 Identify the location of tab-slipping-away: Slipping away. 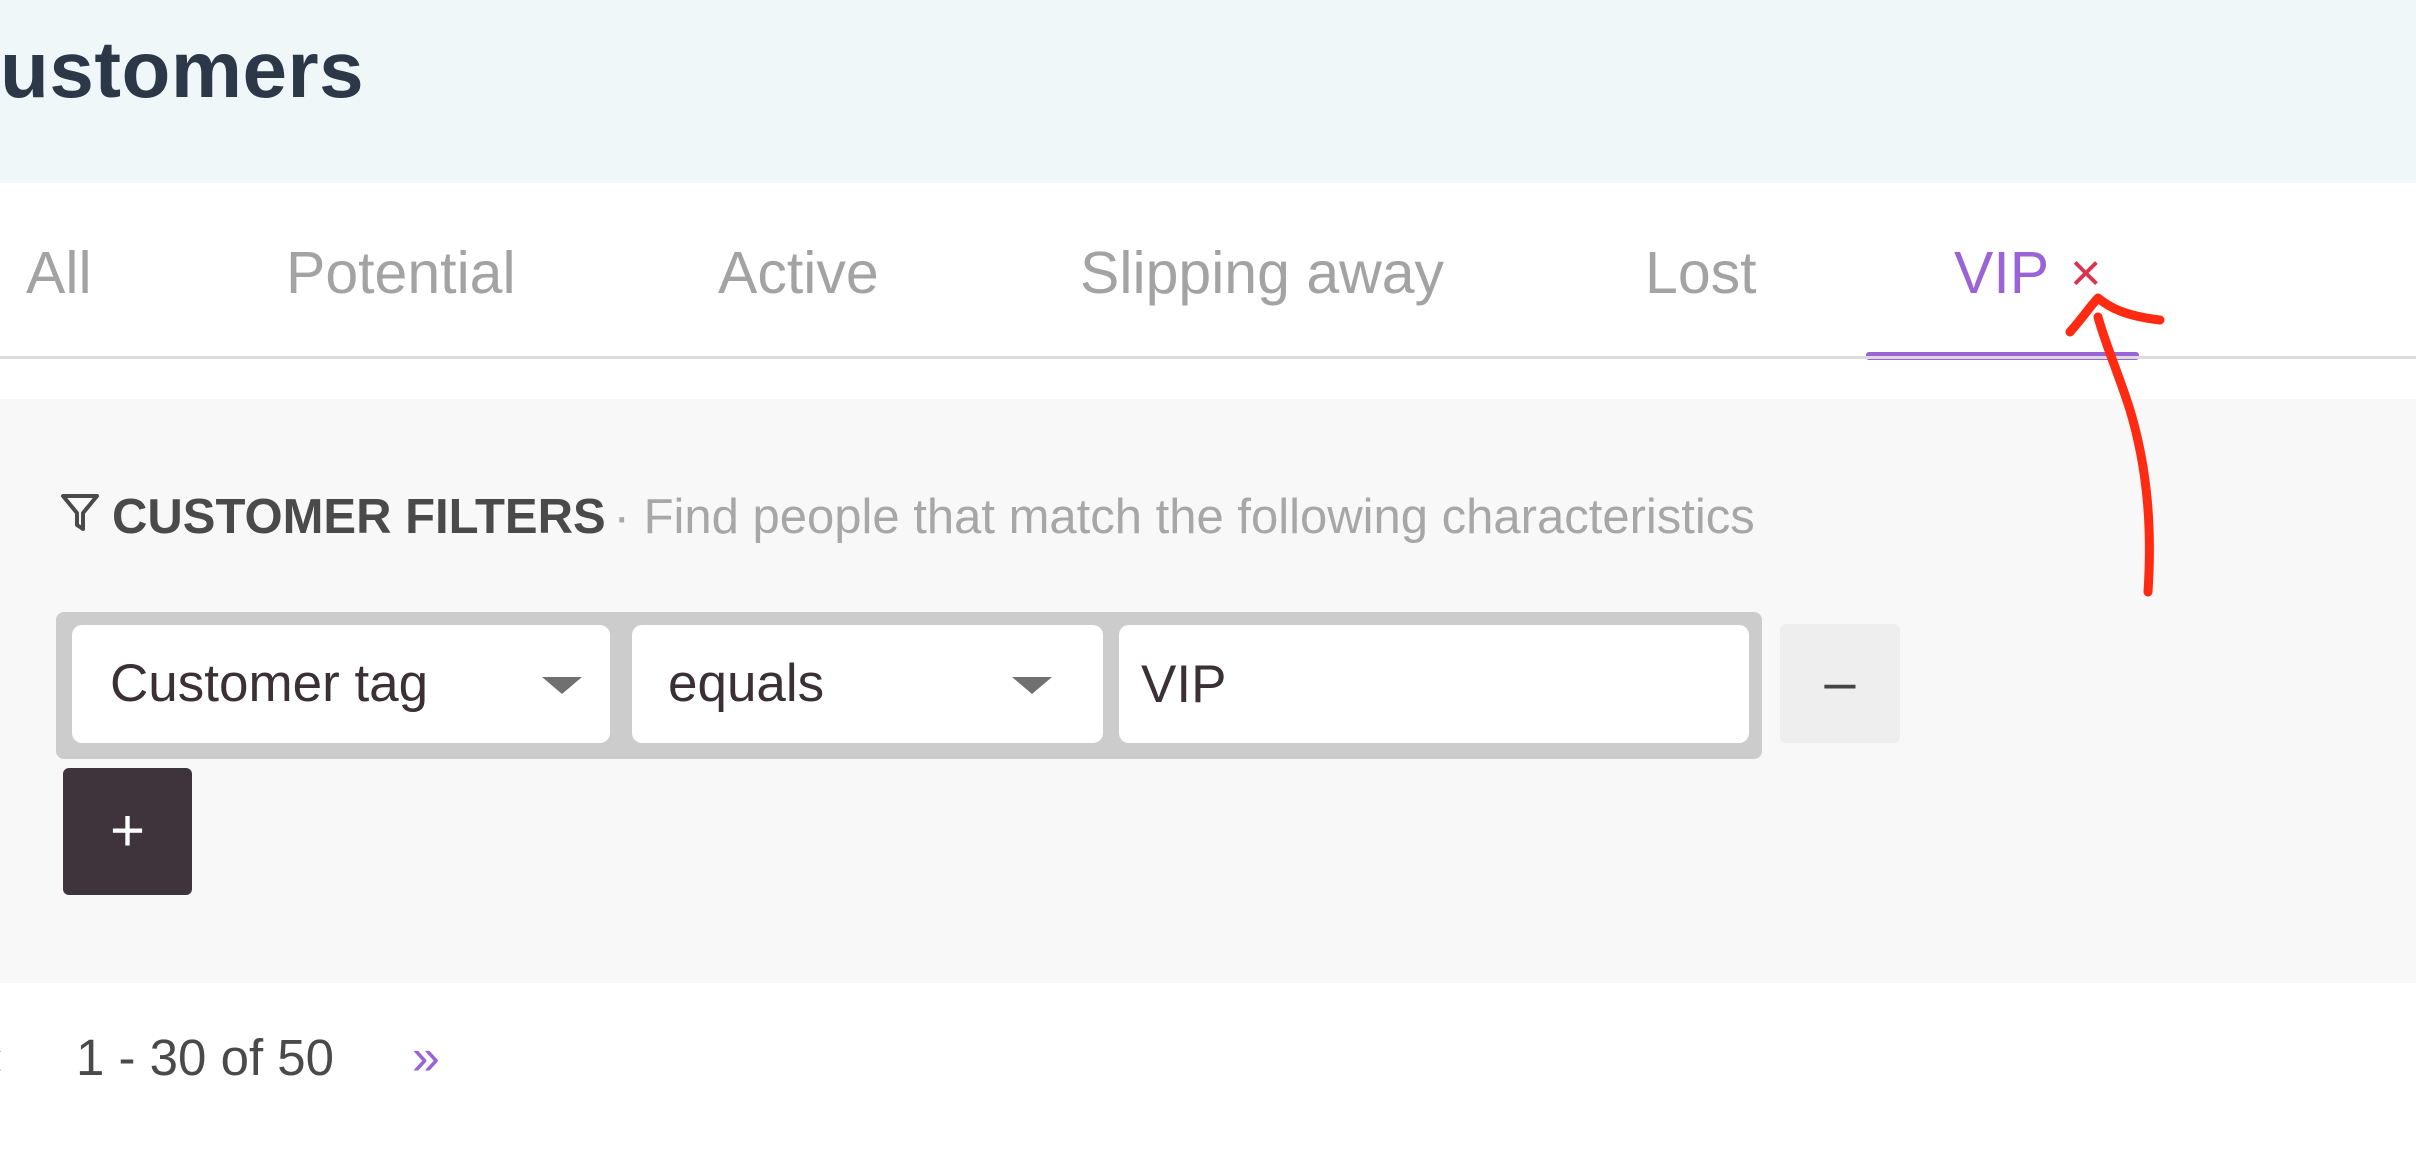
(1262, 273).